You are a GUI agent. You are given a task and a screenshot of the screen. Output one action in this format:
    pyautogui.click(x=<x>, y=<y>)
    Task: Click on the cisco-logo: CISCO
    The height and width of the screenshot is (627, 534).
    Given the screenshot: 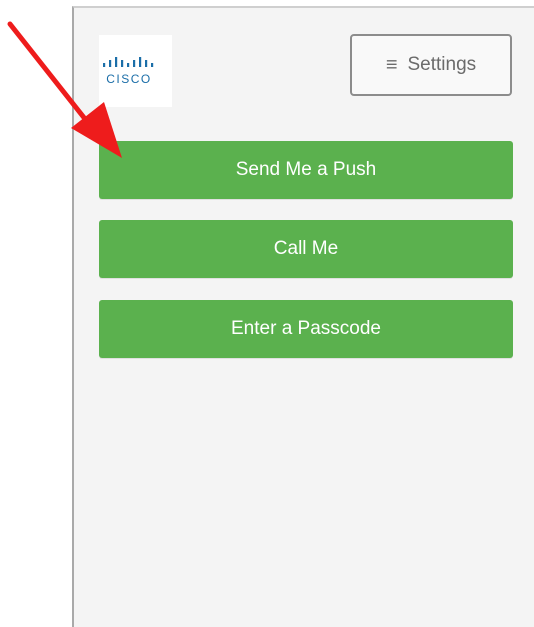 What is the action you would take?
    pyautogui.click(x=135, y=71)
    